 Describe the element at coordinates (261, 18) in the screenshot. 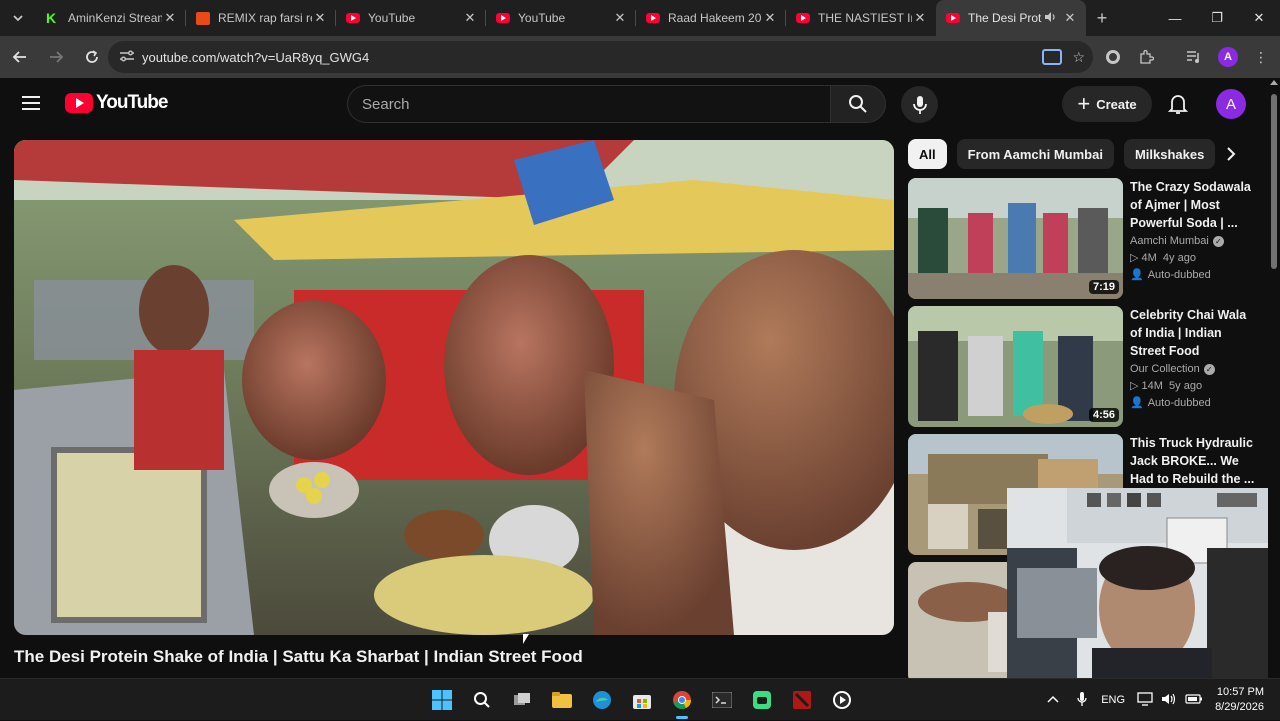

I see `browser-tab: REMIX rap farsi re ✕` at that location.